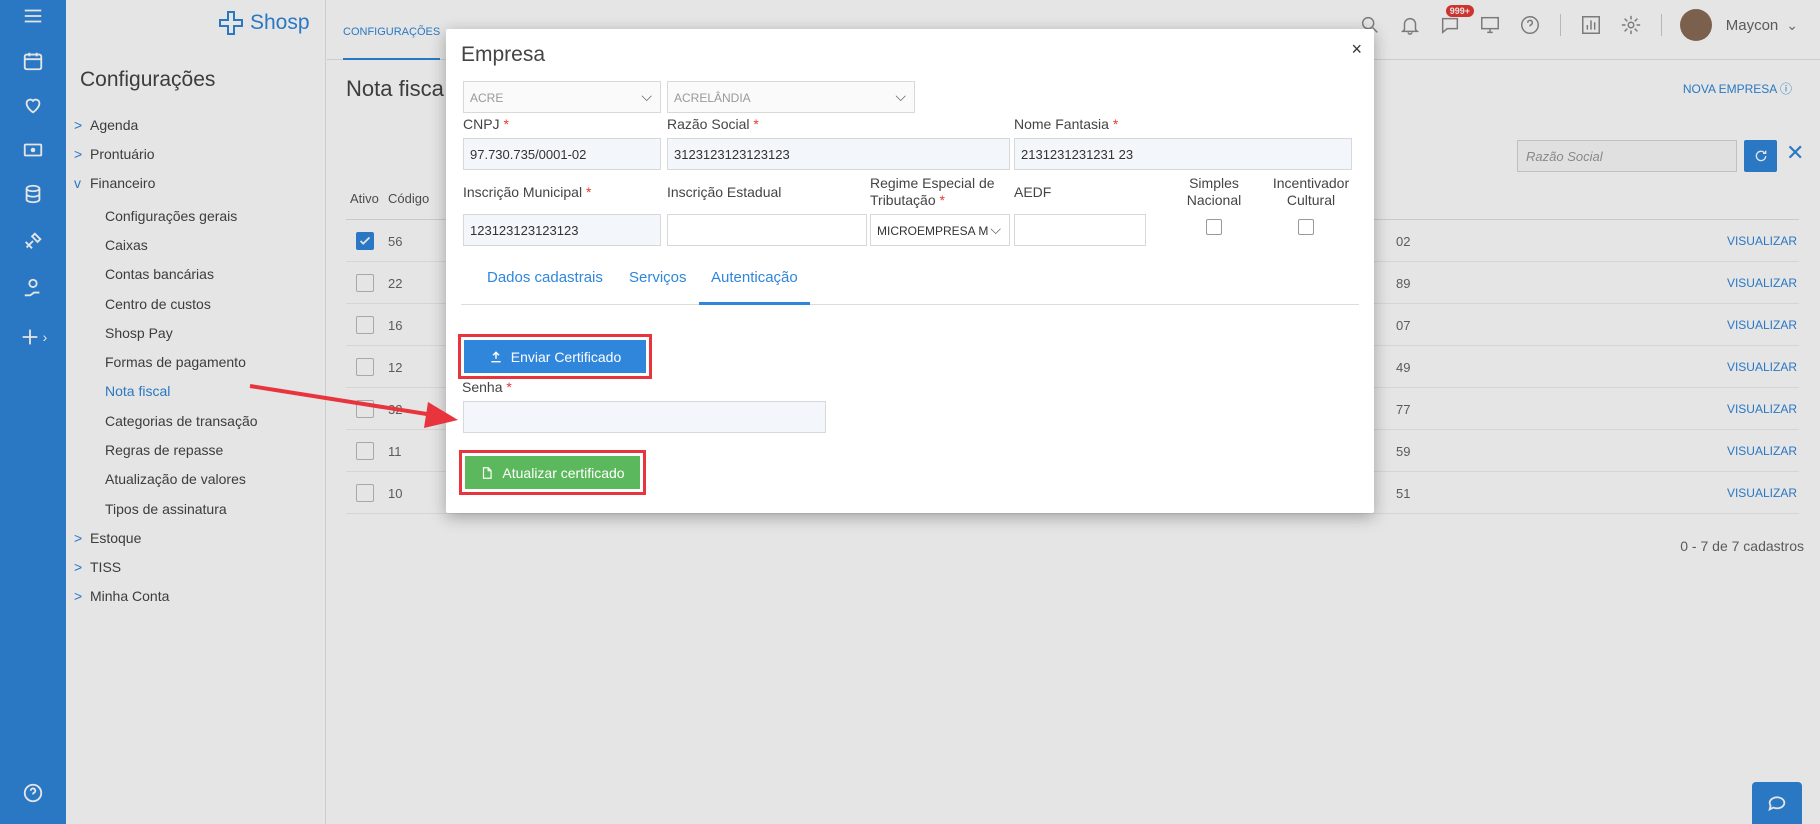 The width and height of the screenshot is (1820, 824). What do you see at coordinates (1214, 227) in the screenshot?
I see `simples-nacional-checkbox` at bounding box center [1214, 227].